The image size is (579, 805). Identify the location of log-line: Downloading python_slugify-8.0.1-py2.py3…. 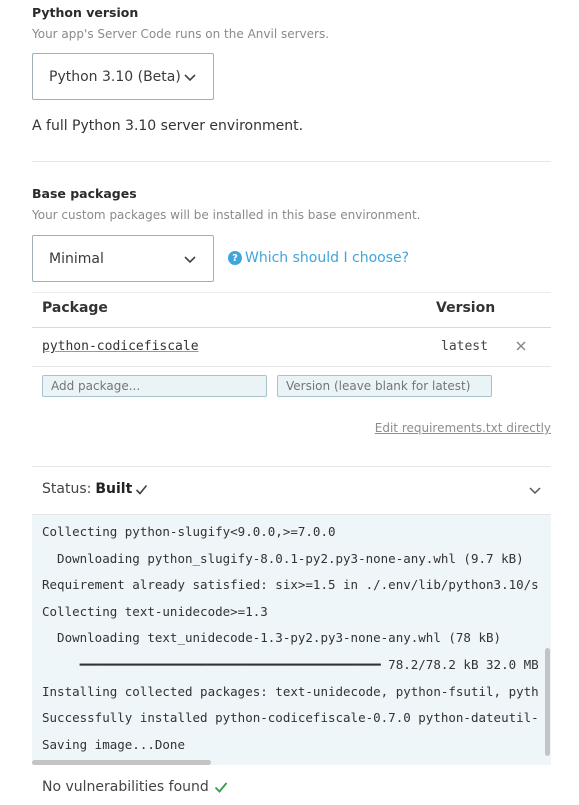
(283, 558).